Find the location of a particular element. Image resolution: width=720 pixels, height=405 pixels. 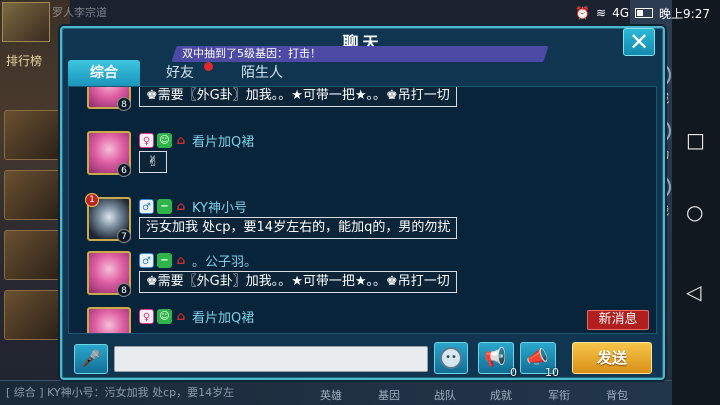

unread-dot is located at coordinates (208, 66).